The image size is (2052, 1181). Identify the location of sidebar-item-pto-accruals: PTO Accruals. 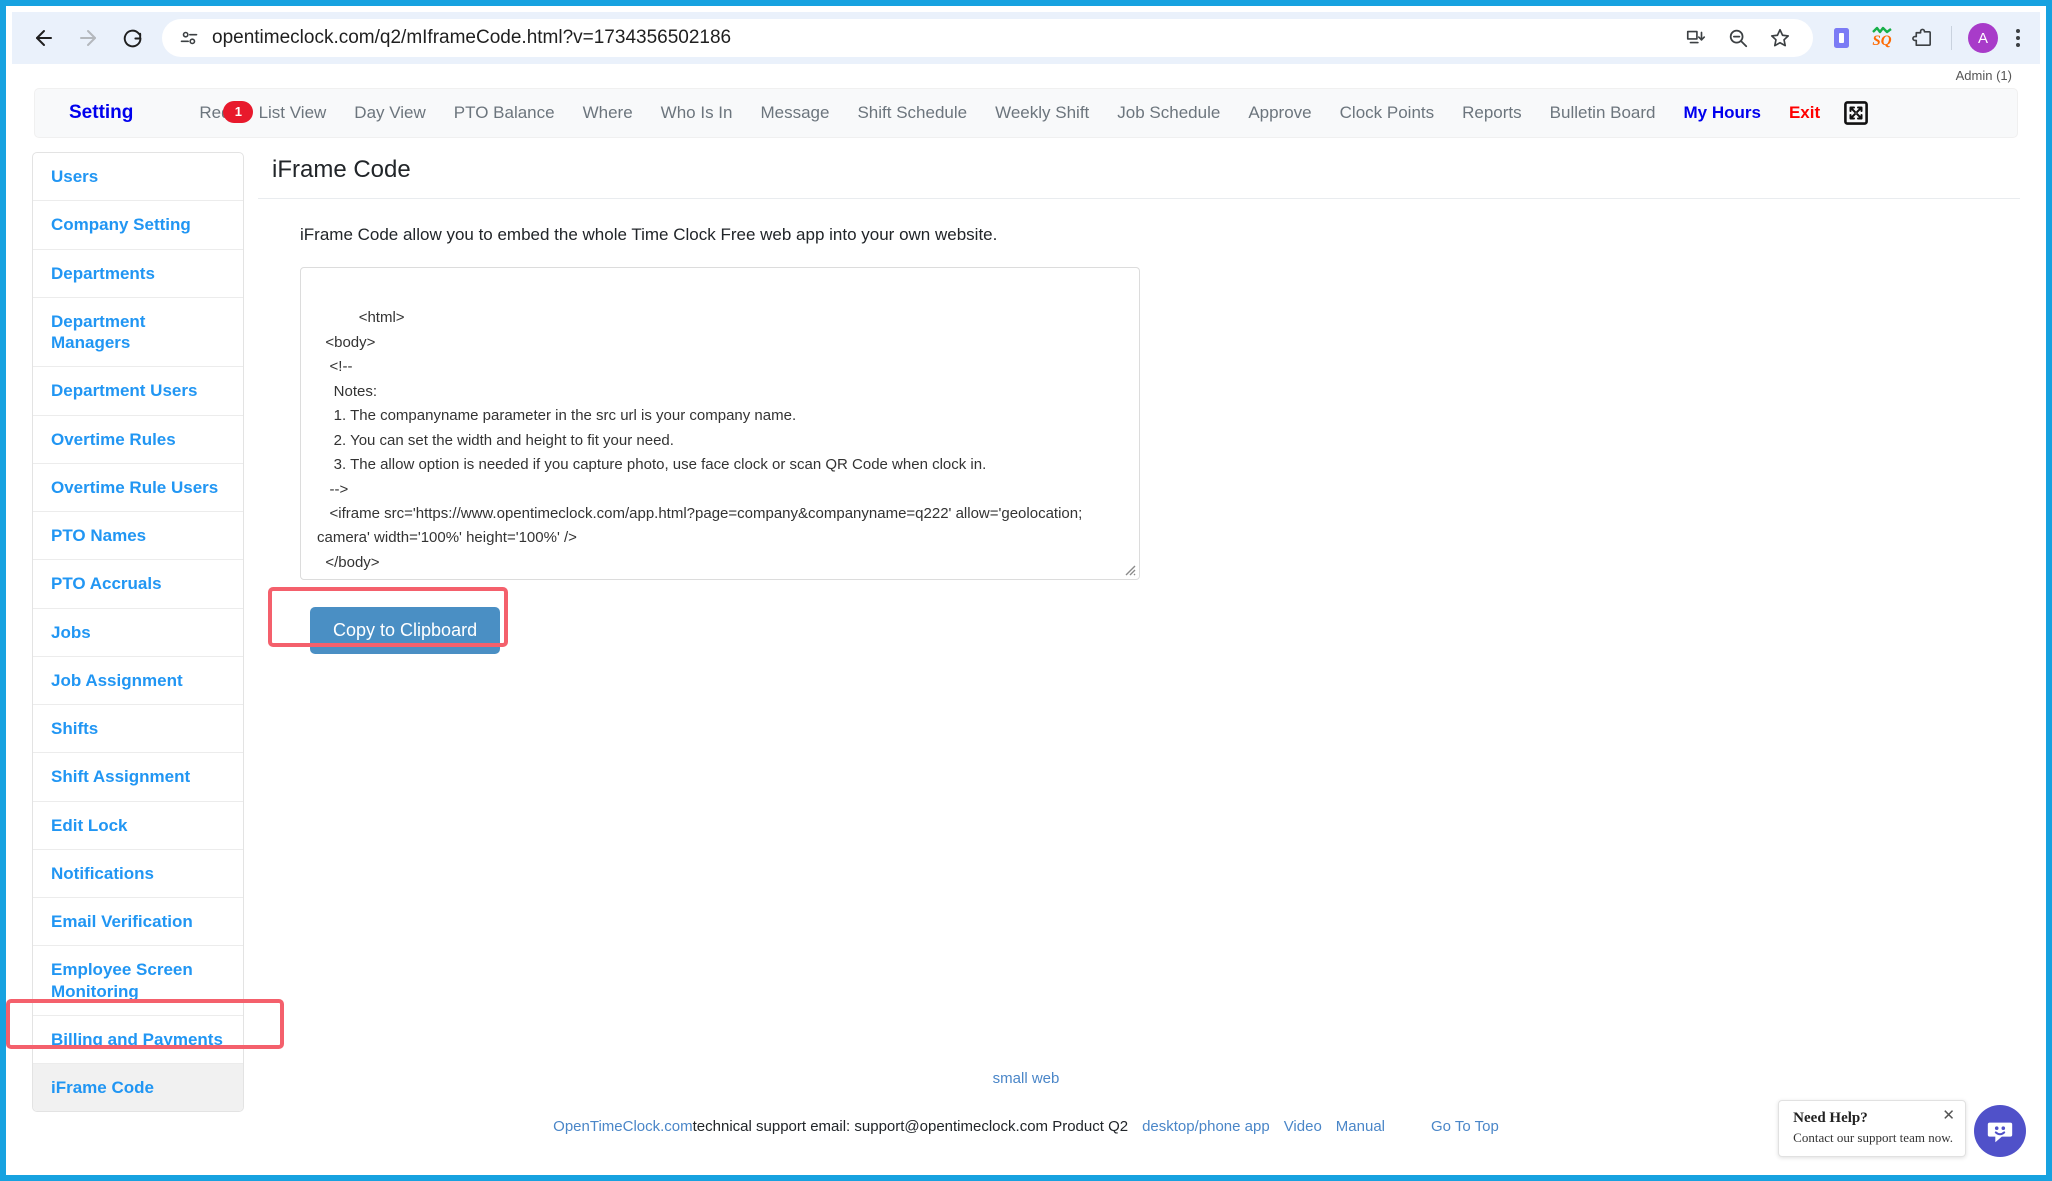
(138, 584).